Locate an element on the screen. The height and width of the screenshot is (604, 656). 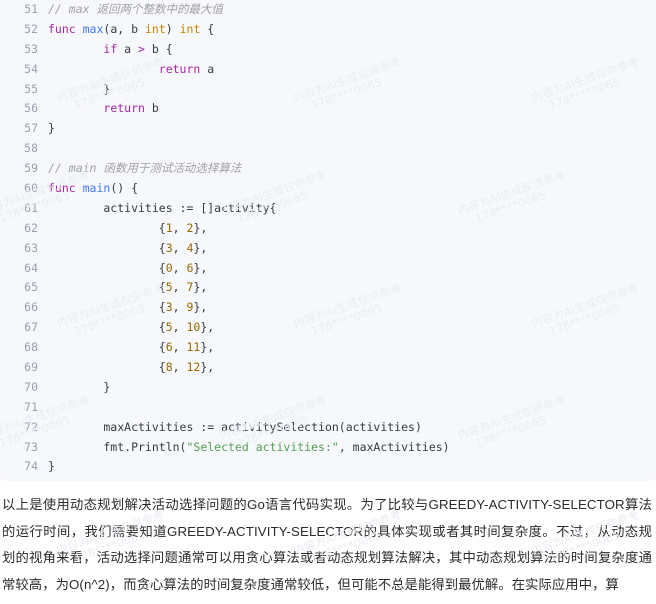
code-line: 66 {3, 9}, is located at coordinates (328, 308).